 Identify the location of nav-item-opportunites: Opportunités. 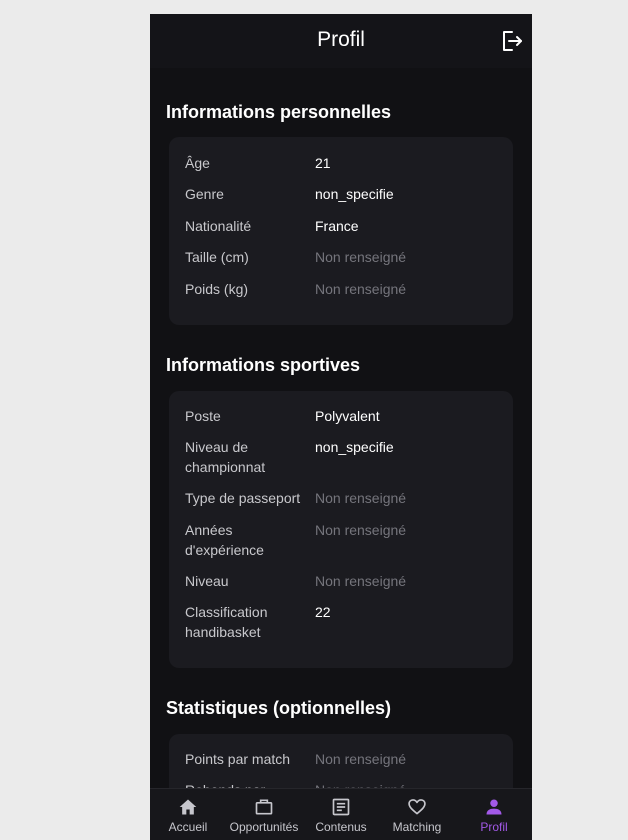
(264, 814).